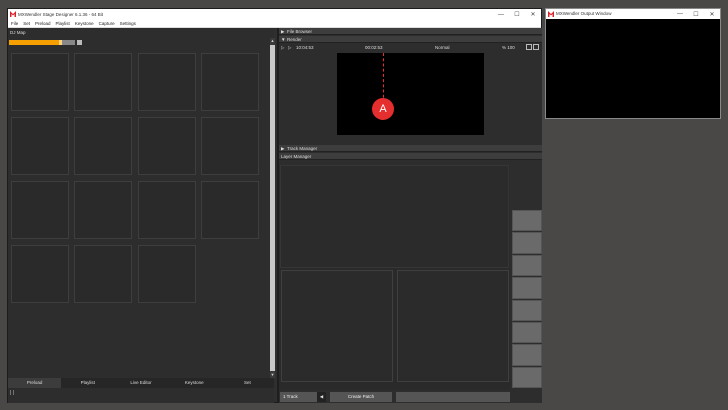 This screenshot has width=728, height=410. What do you see at coordinates (383, 78) in the screenshot?
I see `playhead-line` at bounding box center [383, 78].